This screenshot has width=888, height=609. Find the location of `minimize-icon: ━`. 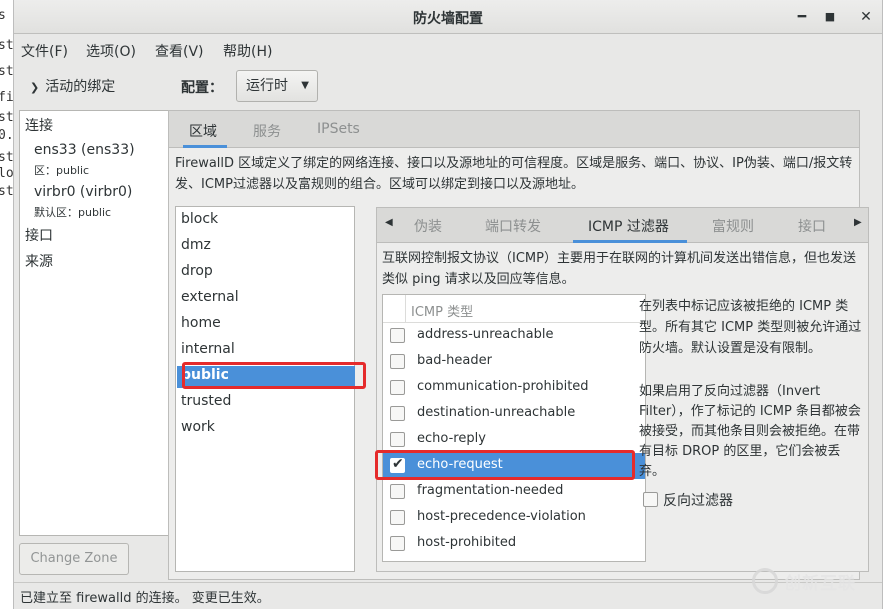

minimize-icon: ━ is located at coordinates (802, 17).